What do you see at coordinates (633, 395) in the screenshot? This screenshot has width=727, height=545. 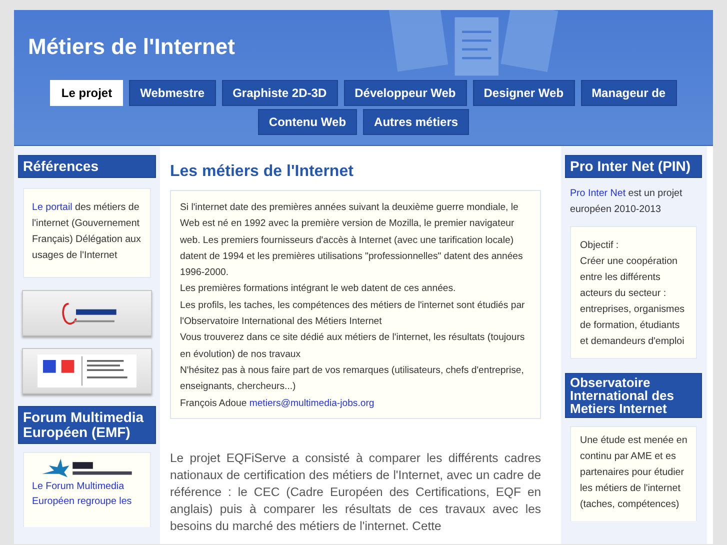 I see `section-heading: Observatoire International des Metiers Internet` at bounding box center [633, 395].